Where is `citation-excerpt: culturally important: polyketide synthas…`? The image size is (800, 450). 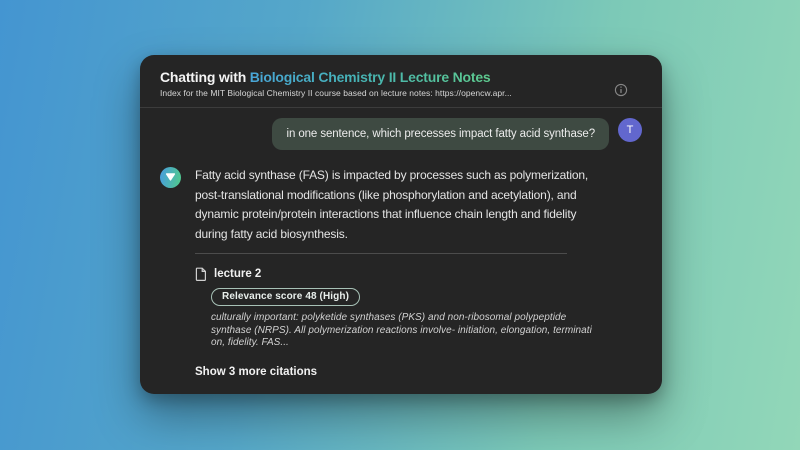
citation-excerpt: culturally important: polyketide synthas… is located at coordinates (401, 330).